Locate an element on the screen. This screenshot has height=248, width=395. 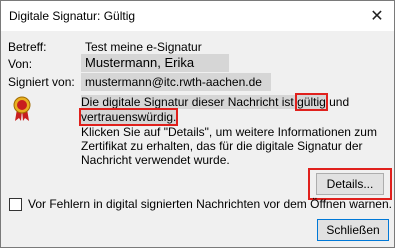
from-label: Von: is located at coordinates (20, 64).